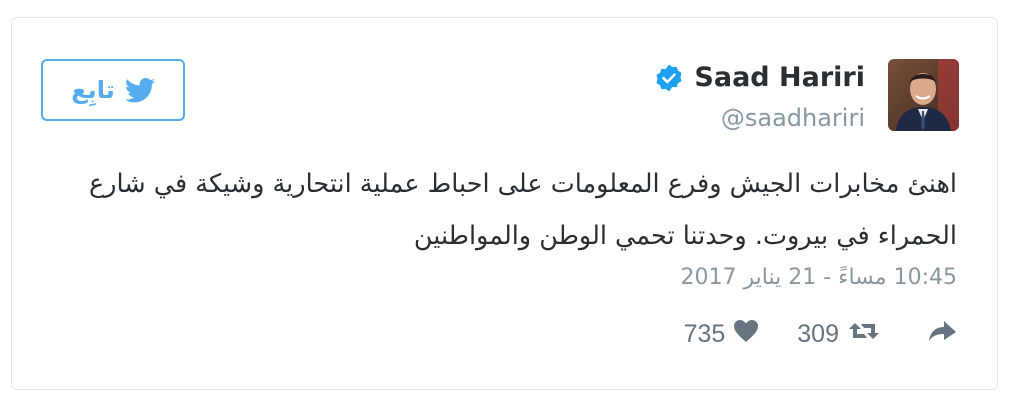 This screenshot has width=1028, height=408. I want to click on like-count: 735, so click(704, 333).